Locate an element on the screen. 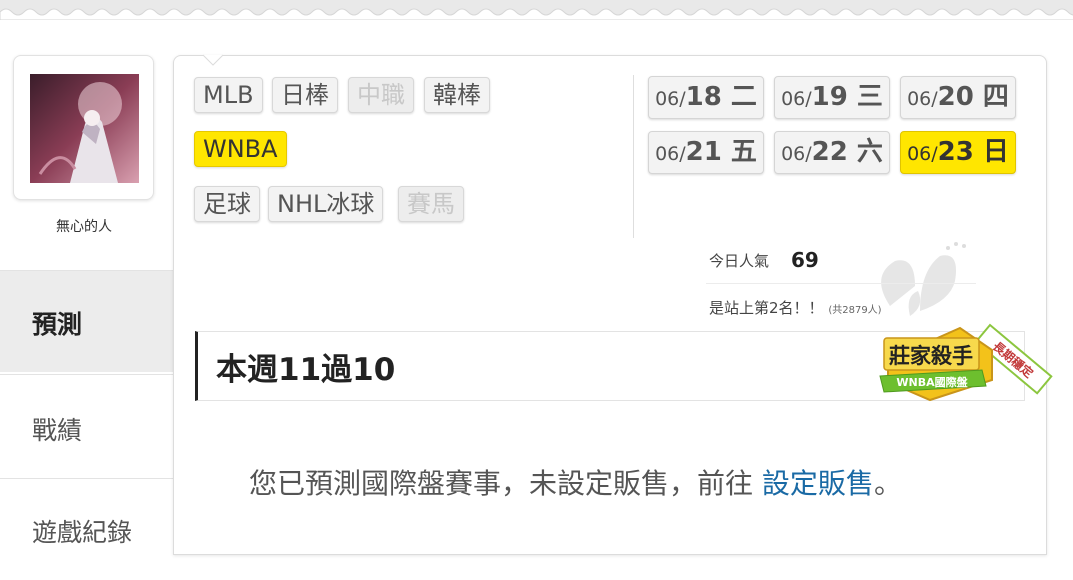 Image resolution: width=1073 pixels, height=580 pixels. date-weekday: 六 is located at coordinates (869, 152).